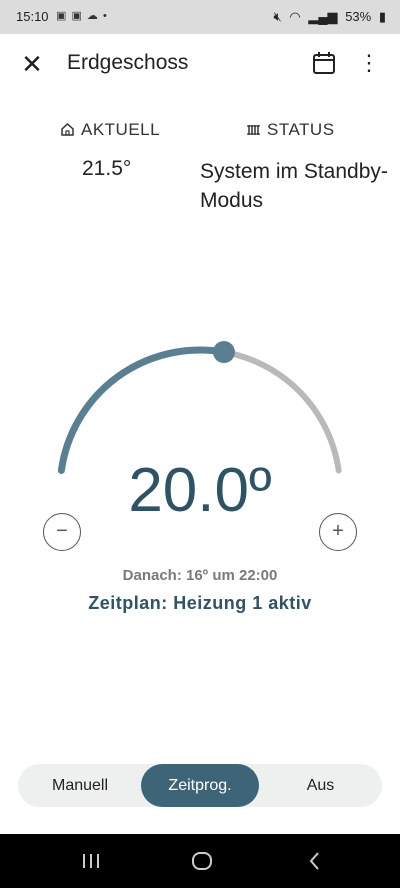 This screenshot has height=888, width=400. Describe the element at coordinates (358, 16) in the screenshot. I see `battery-percent: 53%` at that location.